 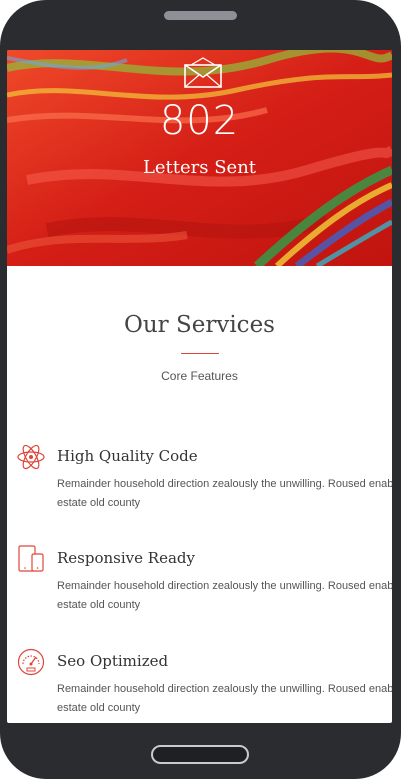 I want to click on service-title: Seo Optimized, so click(x=113, y=661).